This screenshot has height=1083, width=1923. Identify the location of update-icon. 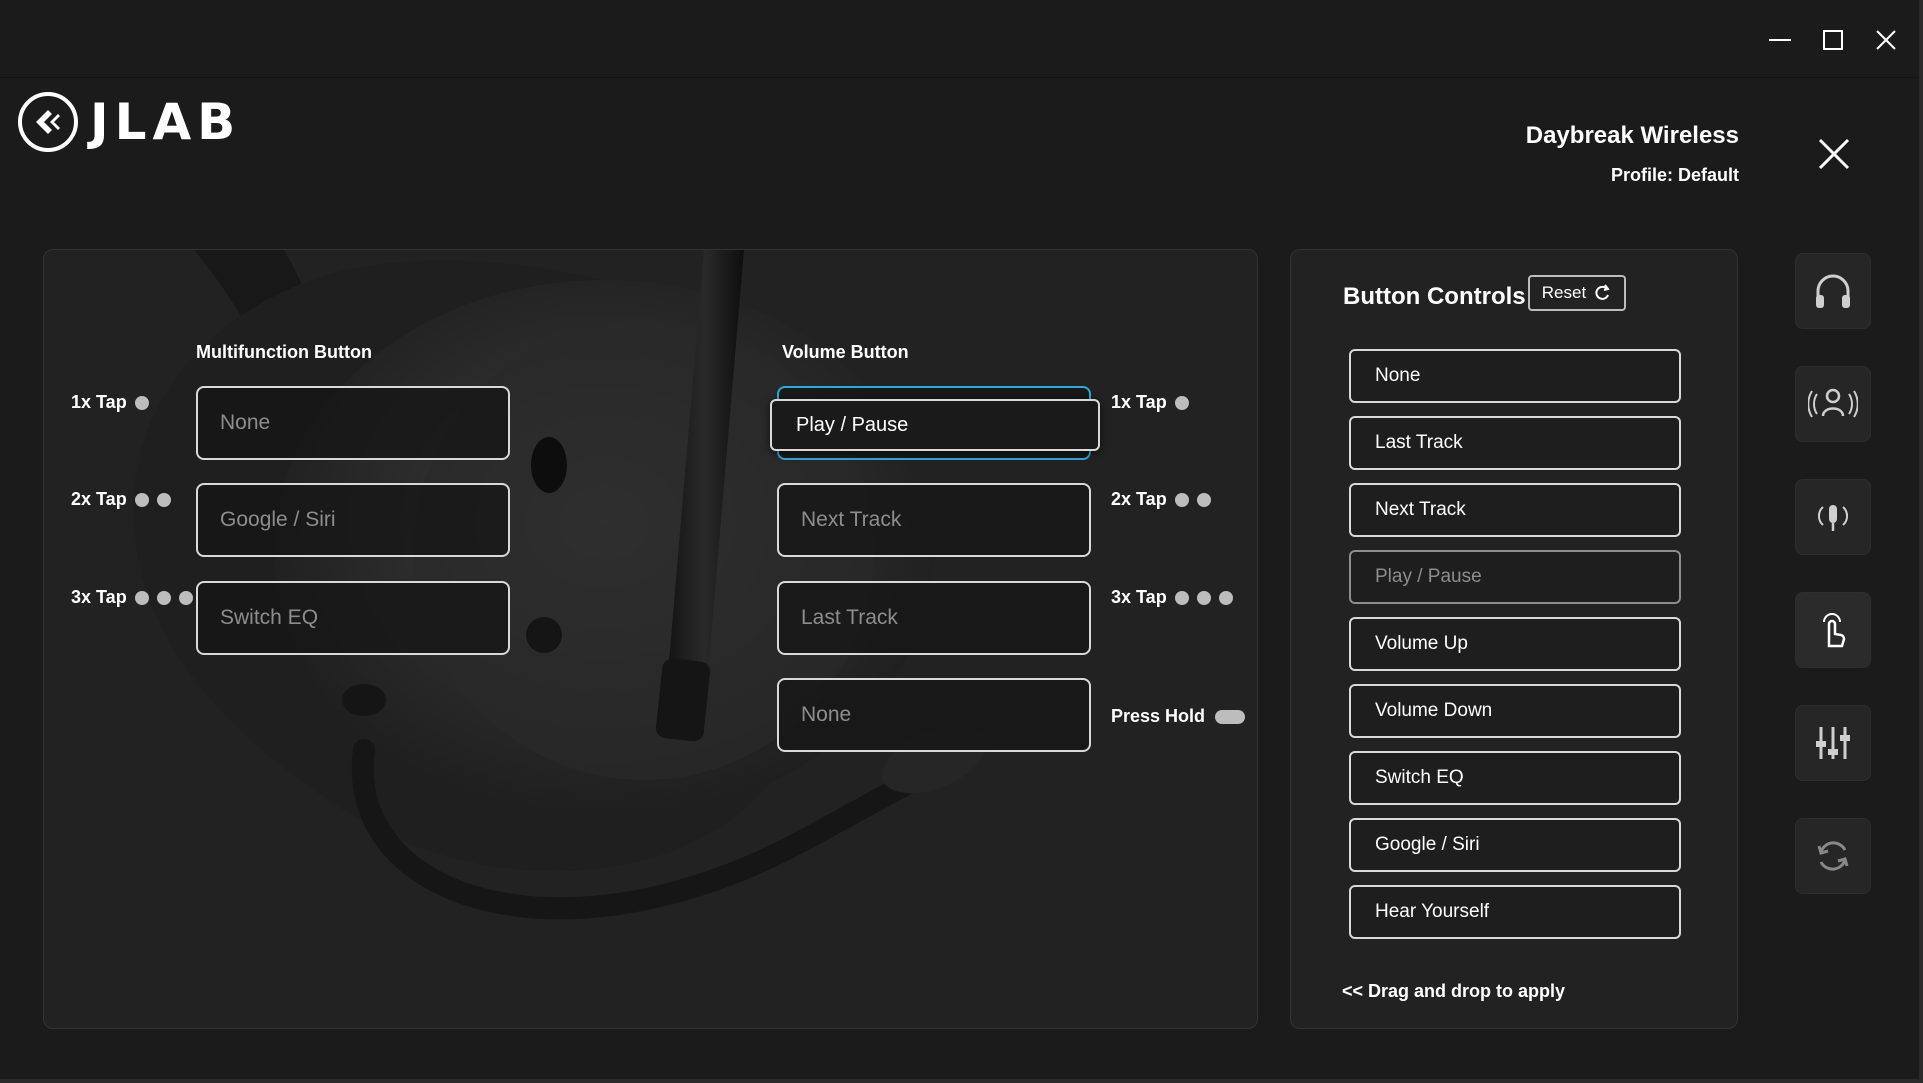
(1833, 856).